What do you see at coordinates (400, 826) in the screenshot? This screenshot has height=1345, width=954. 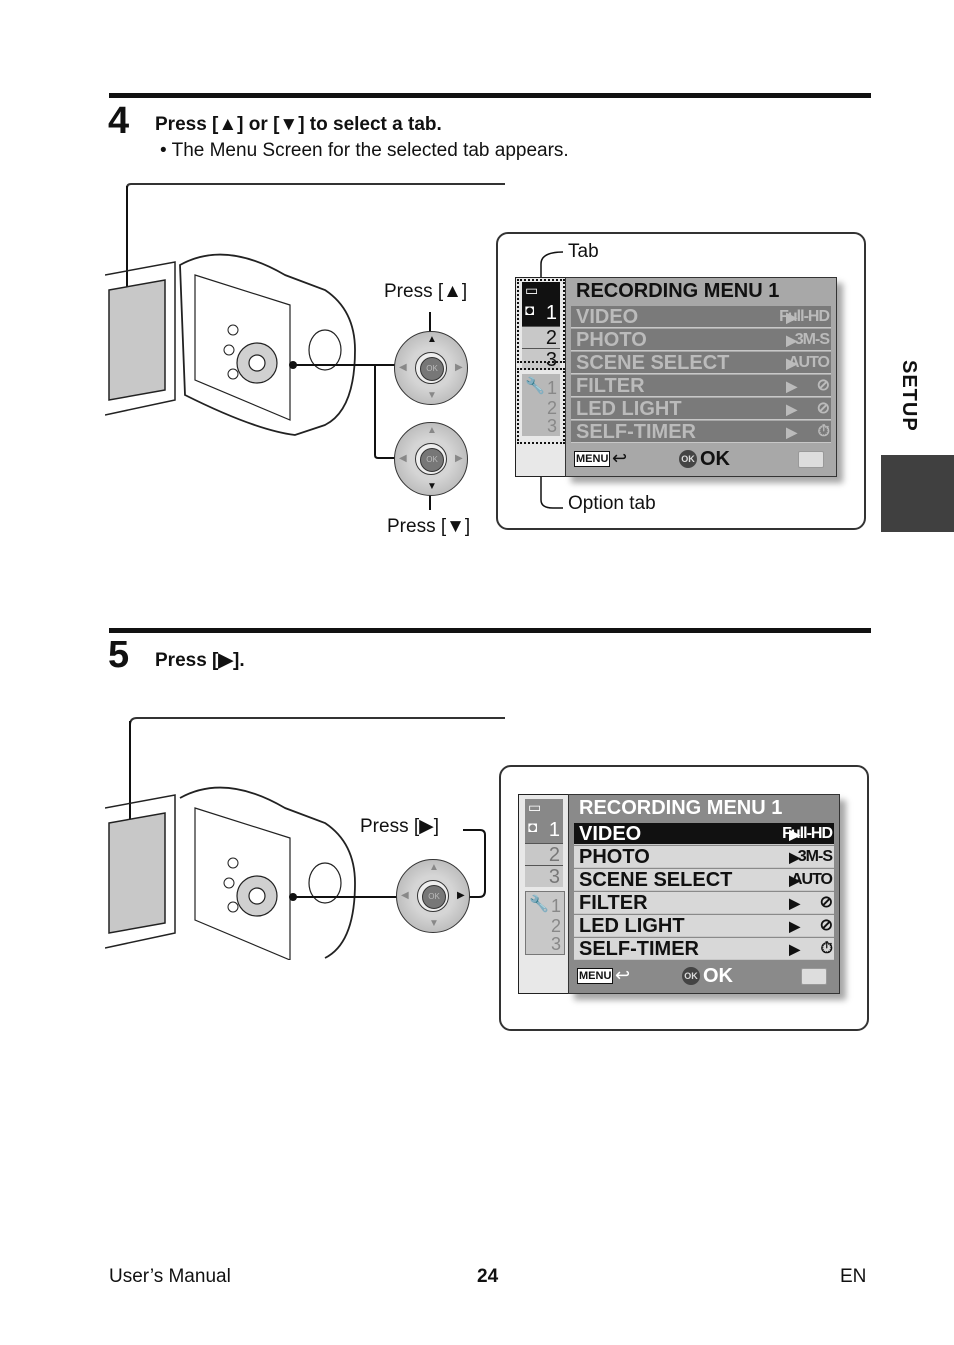 I see `press-right-label: Press [▶]` at bounding box center [400, 826].